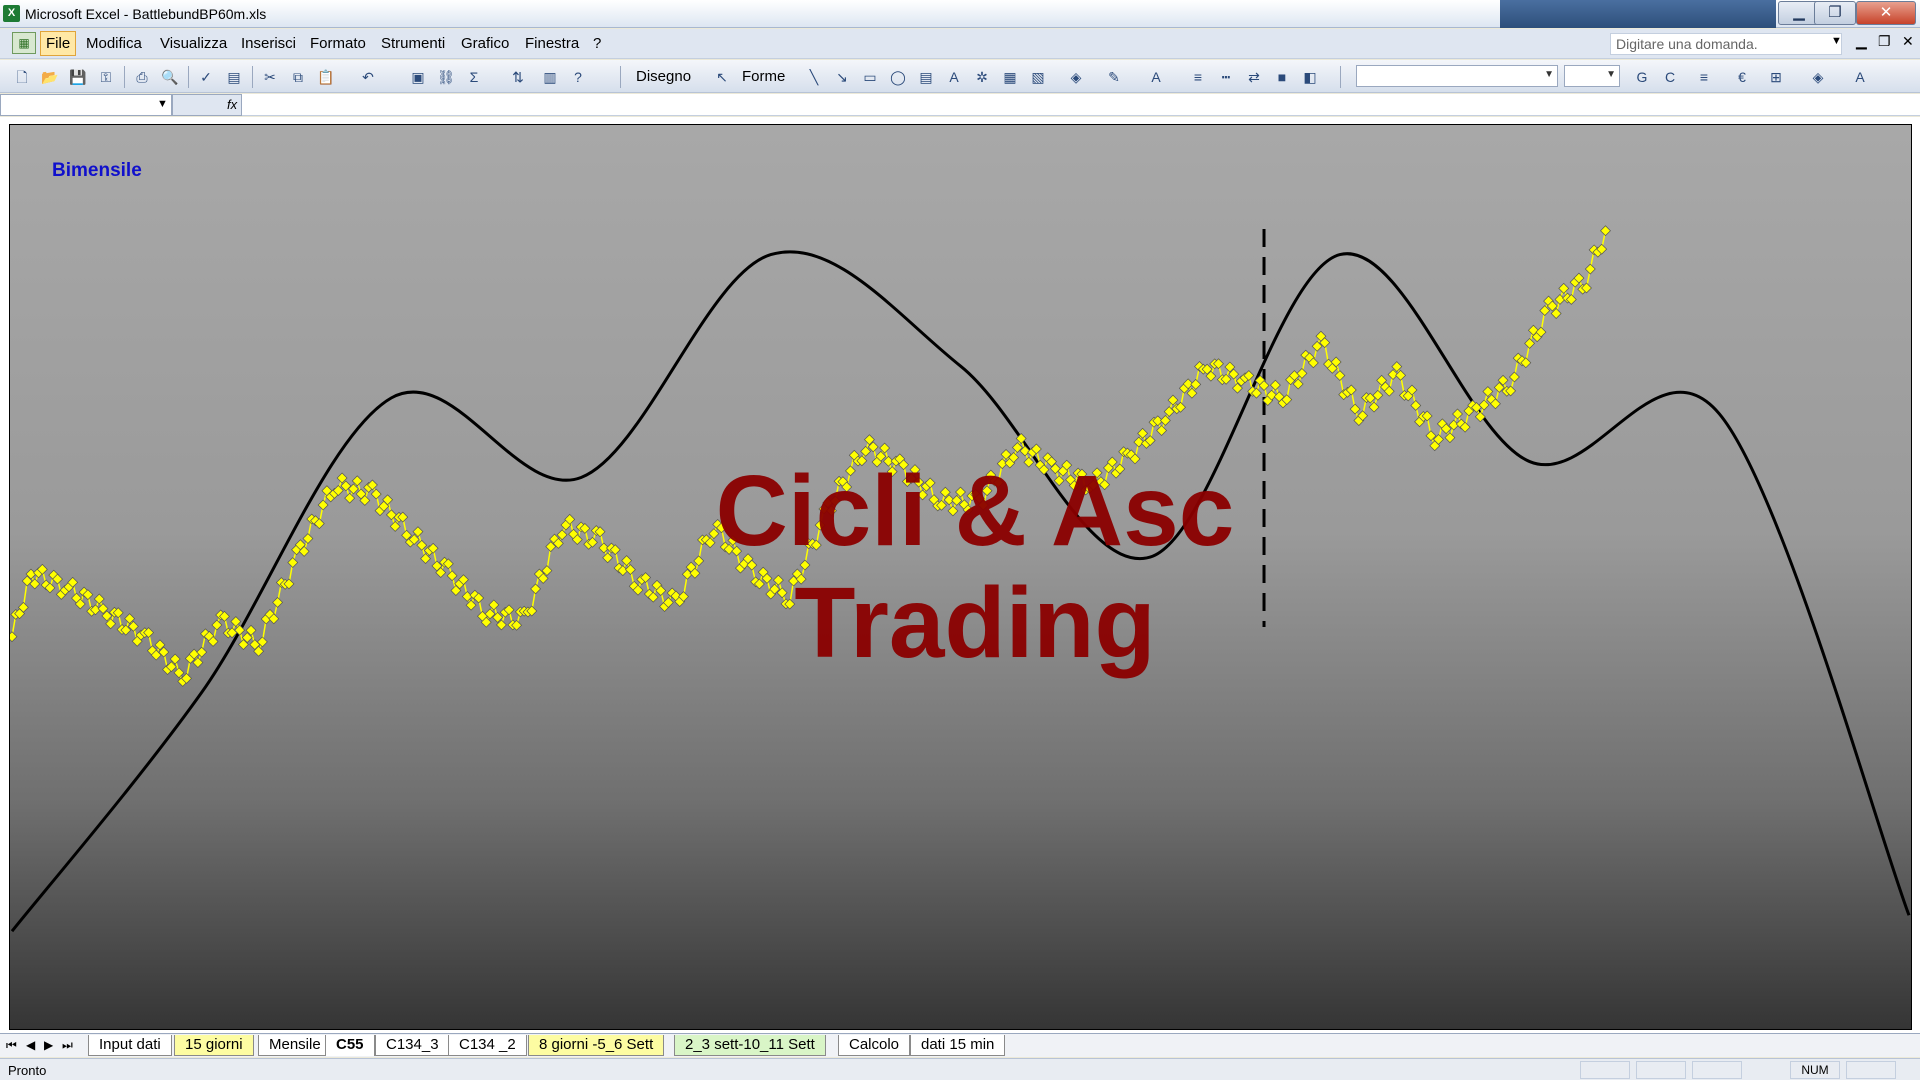 This screenshot has width=1920, height=1080. I want to click on excel-app-icon: X, so click(11, 13).